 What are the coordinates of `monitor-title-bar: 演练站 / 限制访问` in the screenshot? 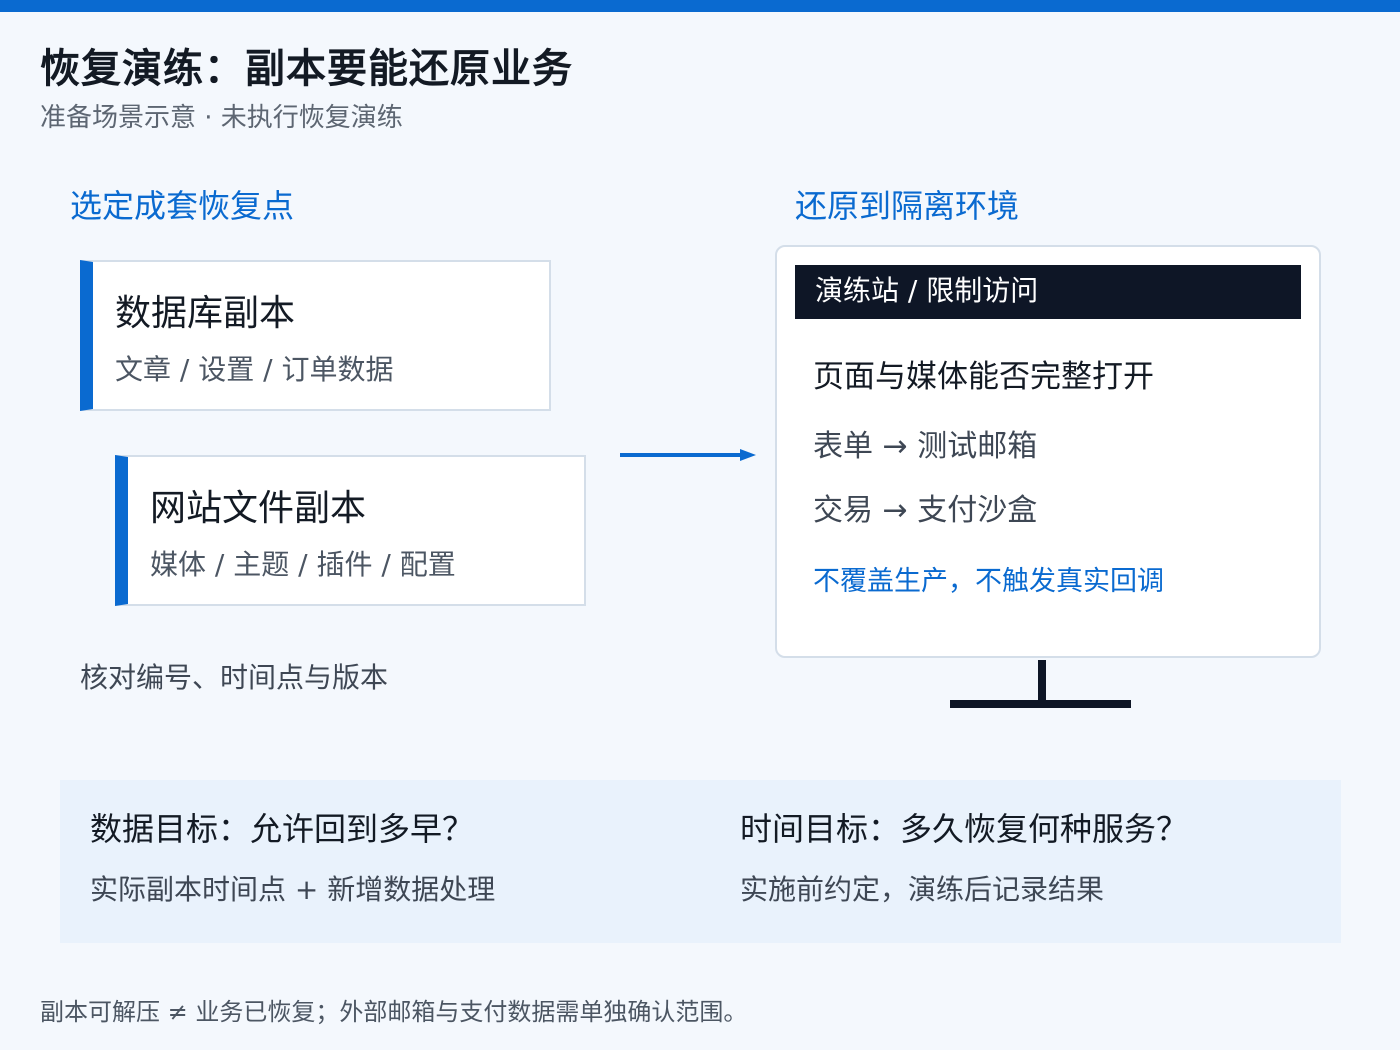 It's located at (1048, 292).